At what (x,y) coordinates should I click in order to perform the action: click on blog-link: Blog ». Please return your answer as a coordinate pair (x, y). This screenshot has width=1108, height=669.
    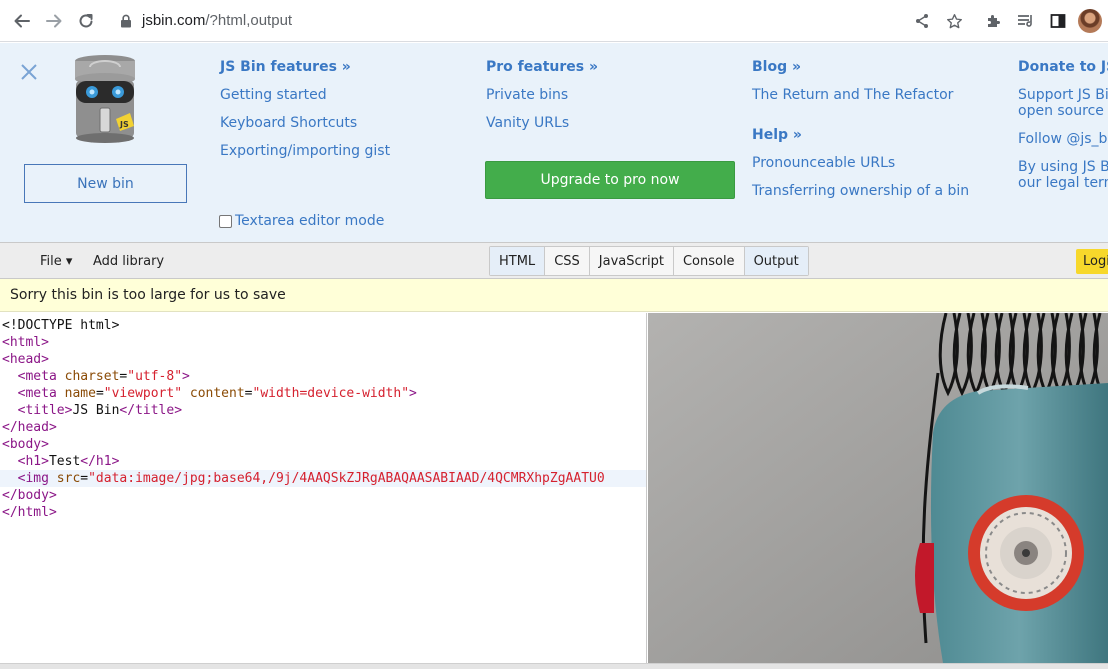
    Looking at the image, I should click on (776, 67).